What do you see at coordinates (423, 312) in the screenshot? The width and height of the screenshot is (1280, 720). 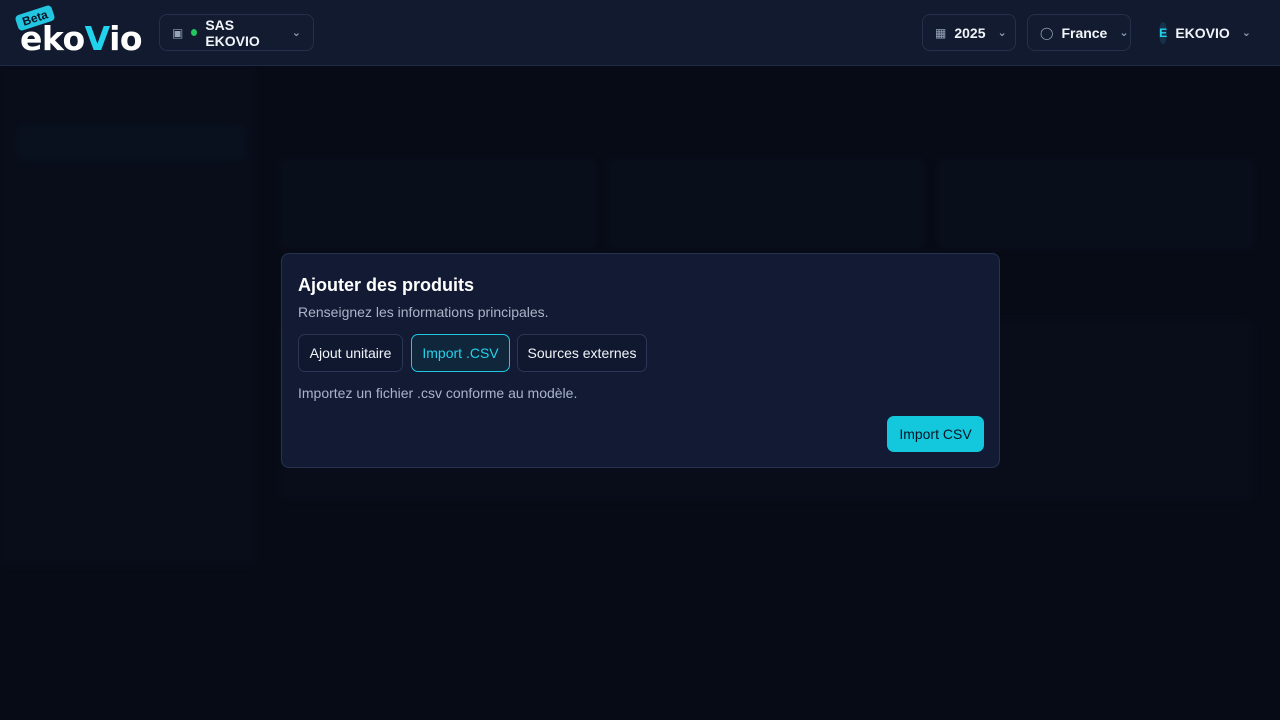 I see `modal-subtitle: Renseignez les informations principales.` at bounding box center [423, 312].